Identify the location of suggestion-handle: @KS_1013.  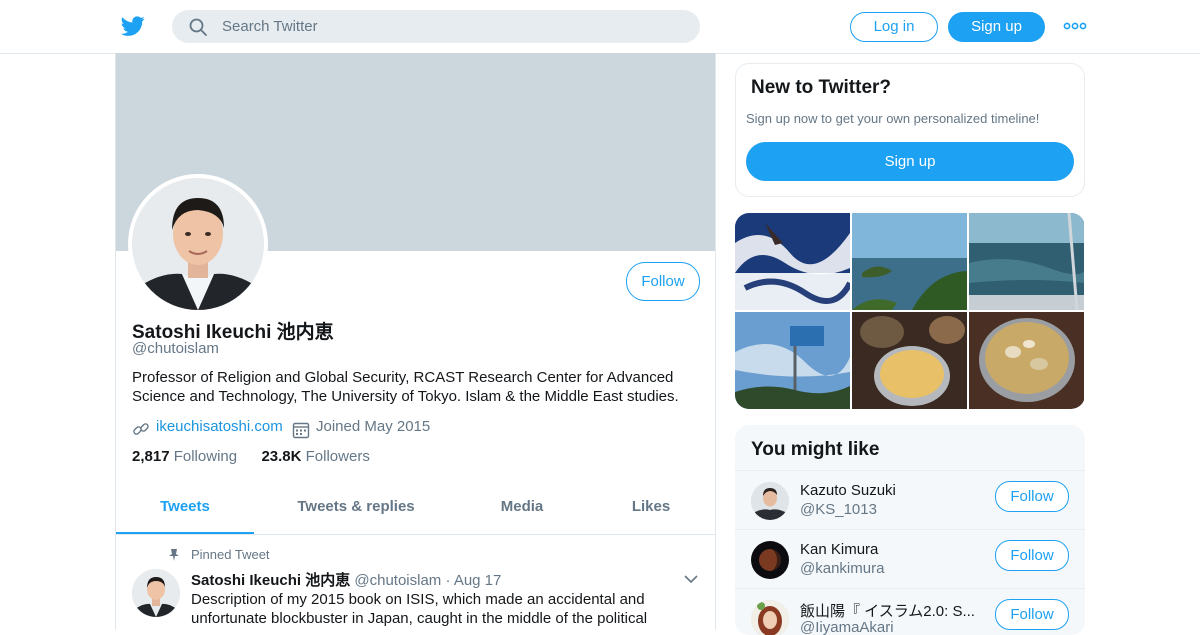
(838, 509).